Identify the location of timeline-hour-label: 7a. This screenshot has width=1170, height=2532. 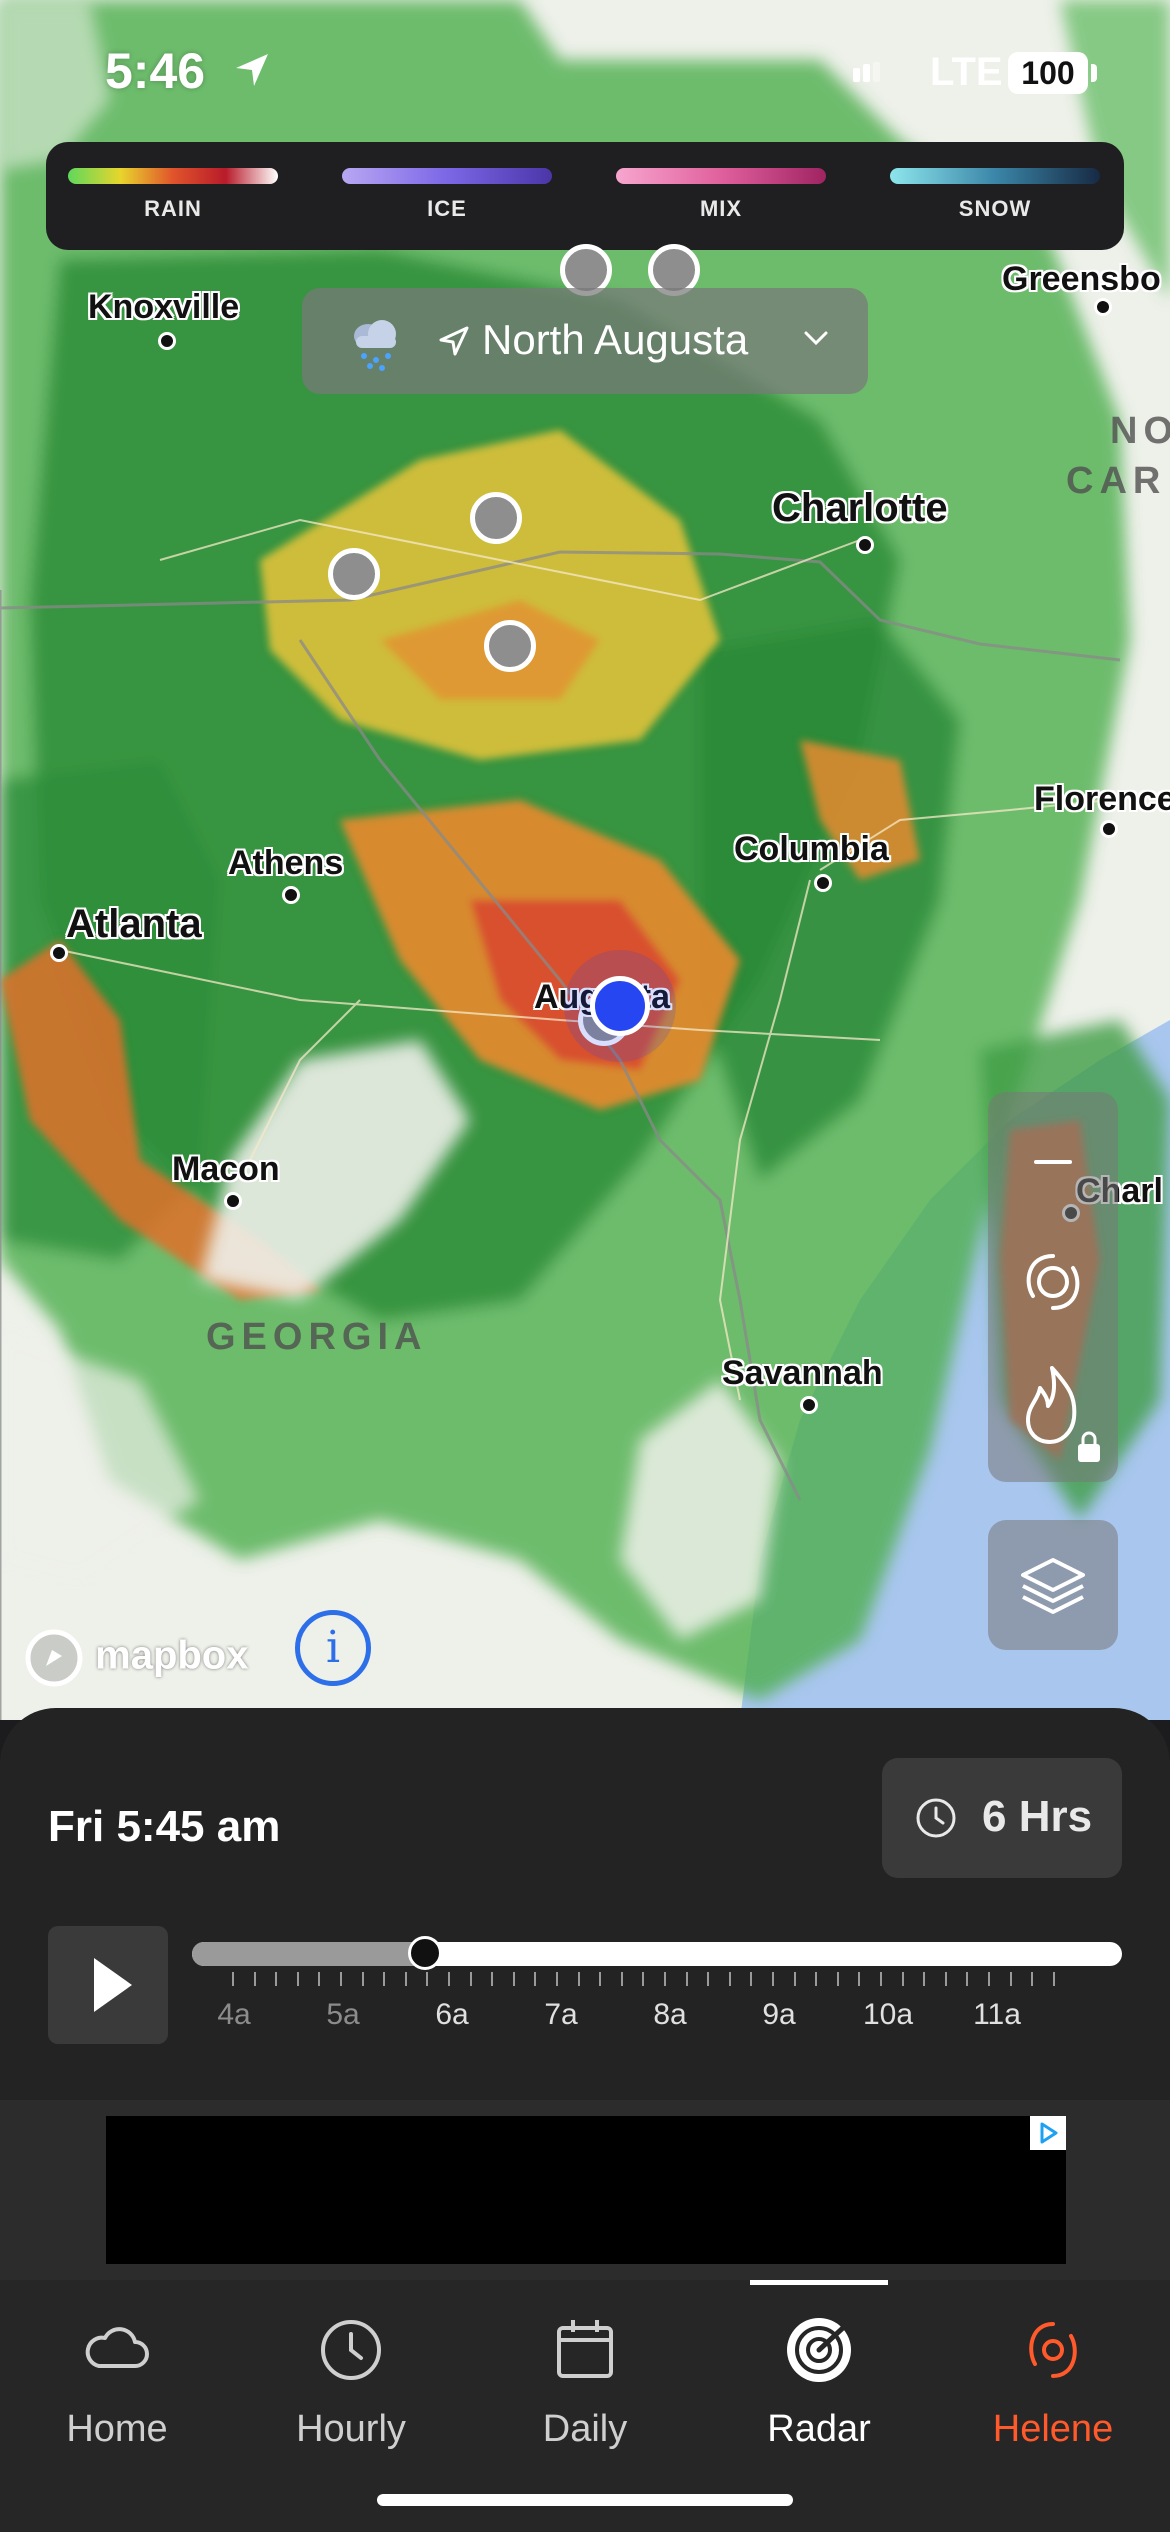
(561, 2014).